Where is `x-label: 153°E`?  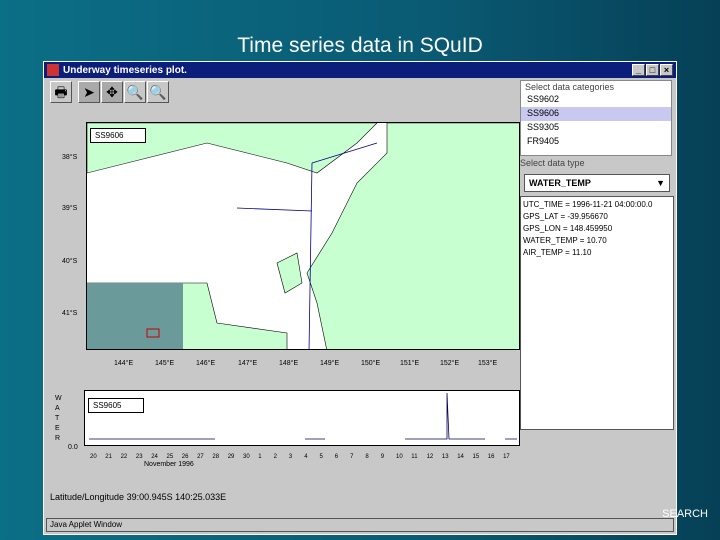 x-label: 153°E is located at coordinates (488, 363).